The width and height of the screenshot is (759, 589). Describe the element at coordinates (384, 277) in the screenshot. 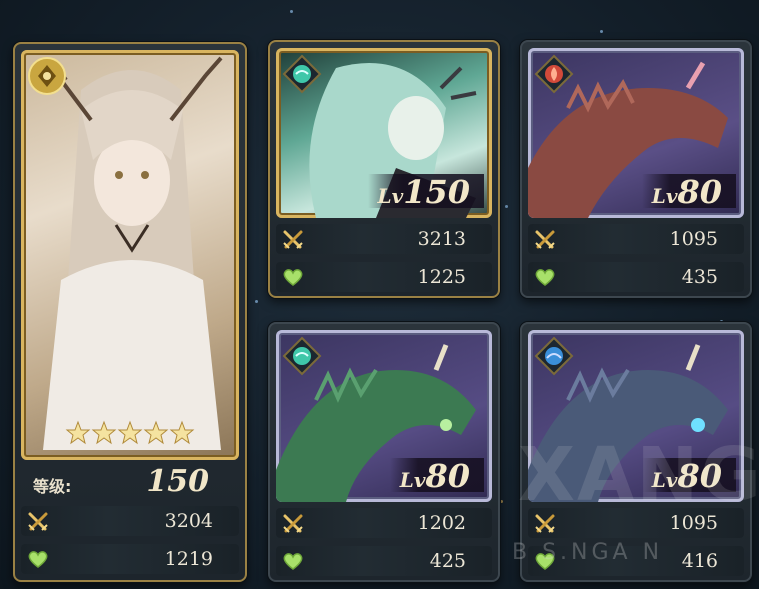

I see `hp-stat: 1225` at that location.